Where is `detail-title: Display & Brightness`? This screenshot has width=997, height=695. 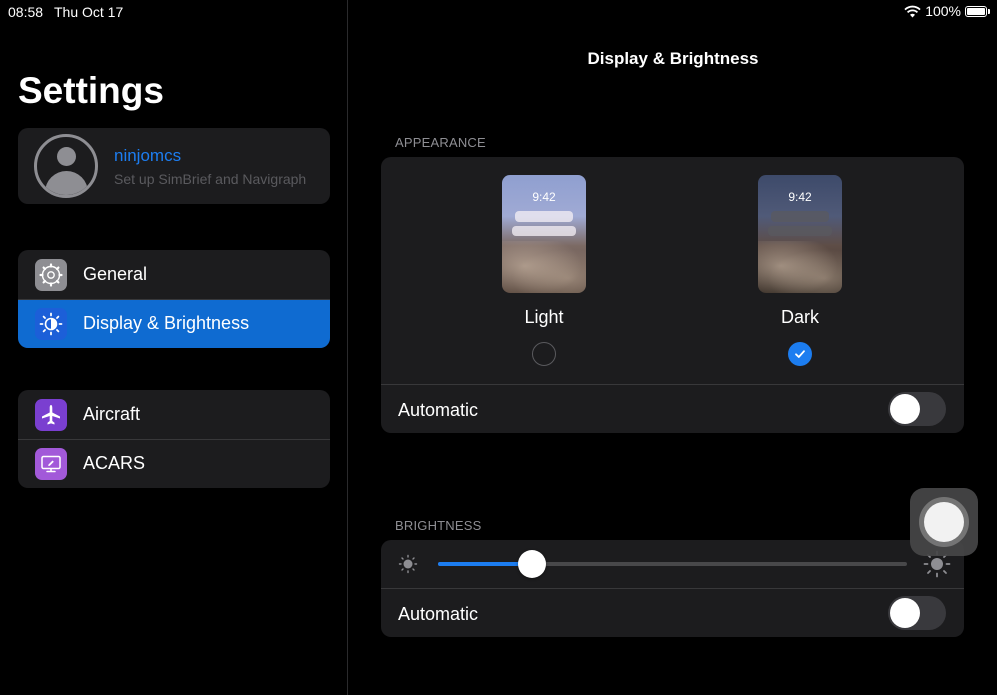 detail-title: Display & Brightness is located at coordinates (673, 58).